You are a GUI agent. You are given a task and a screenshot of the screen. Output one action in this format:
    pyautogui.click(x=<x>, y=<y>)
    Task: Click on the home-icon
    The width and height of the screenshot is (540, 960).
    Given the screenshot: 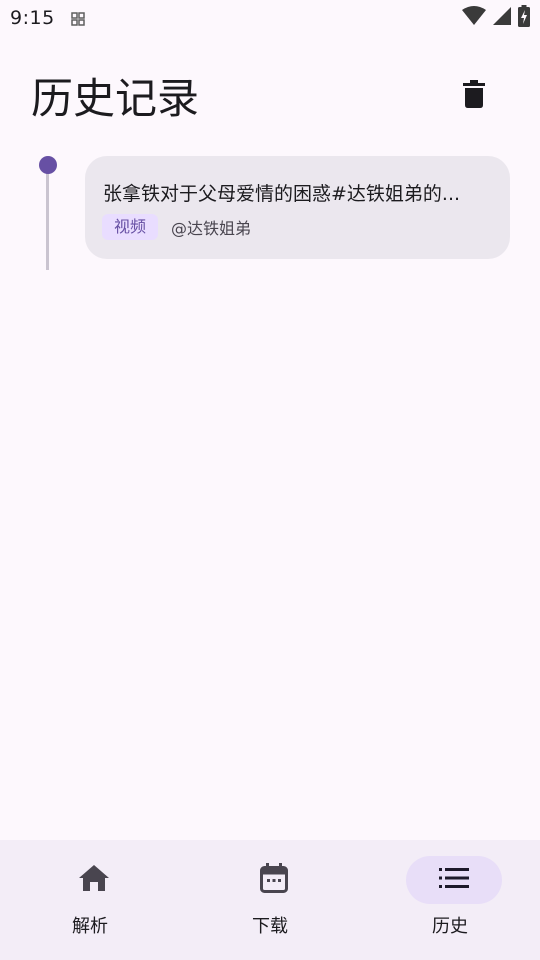 What is the action you would take?
    pyautogui.click(x=94, y=880)
    